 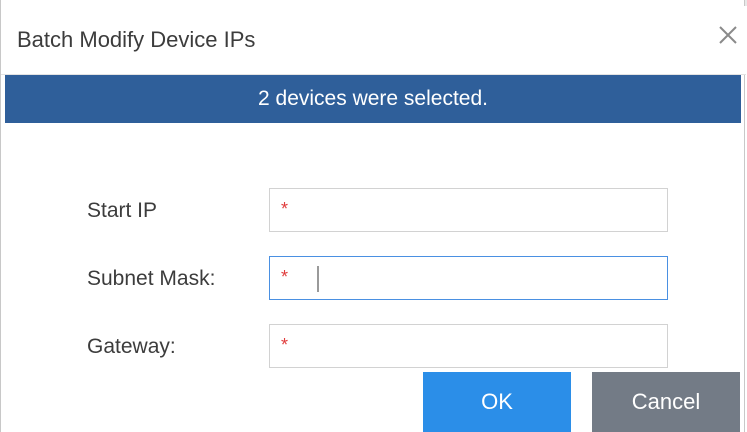 What do you see at coordinates (728, 35) in the screenshot?
I see `close-icon` at bounding box center [728, 35].